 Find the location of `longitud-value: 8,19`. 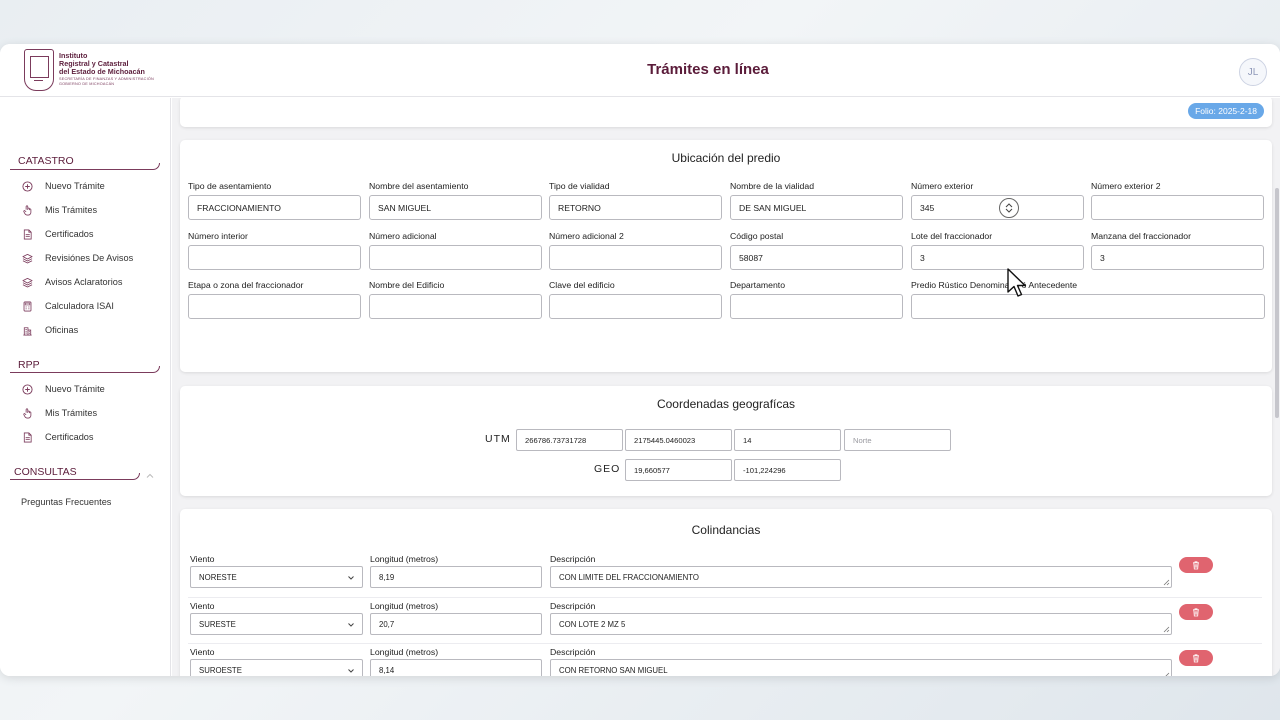

longitud-value: 8,19 is located at coordinates (387, 577).